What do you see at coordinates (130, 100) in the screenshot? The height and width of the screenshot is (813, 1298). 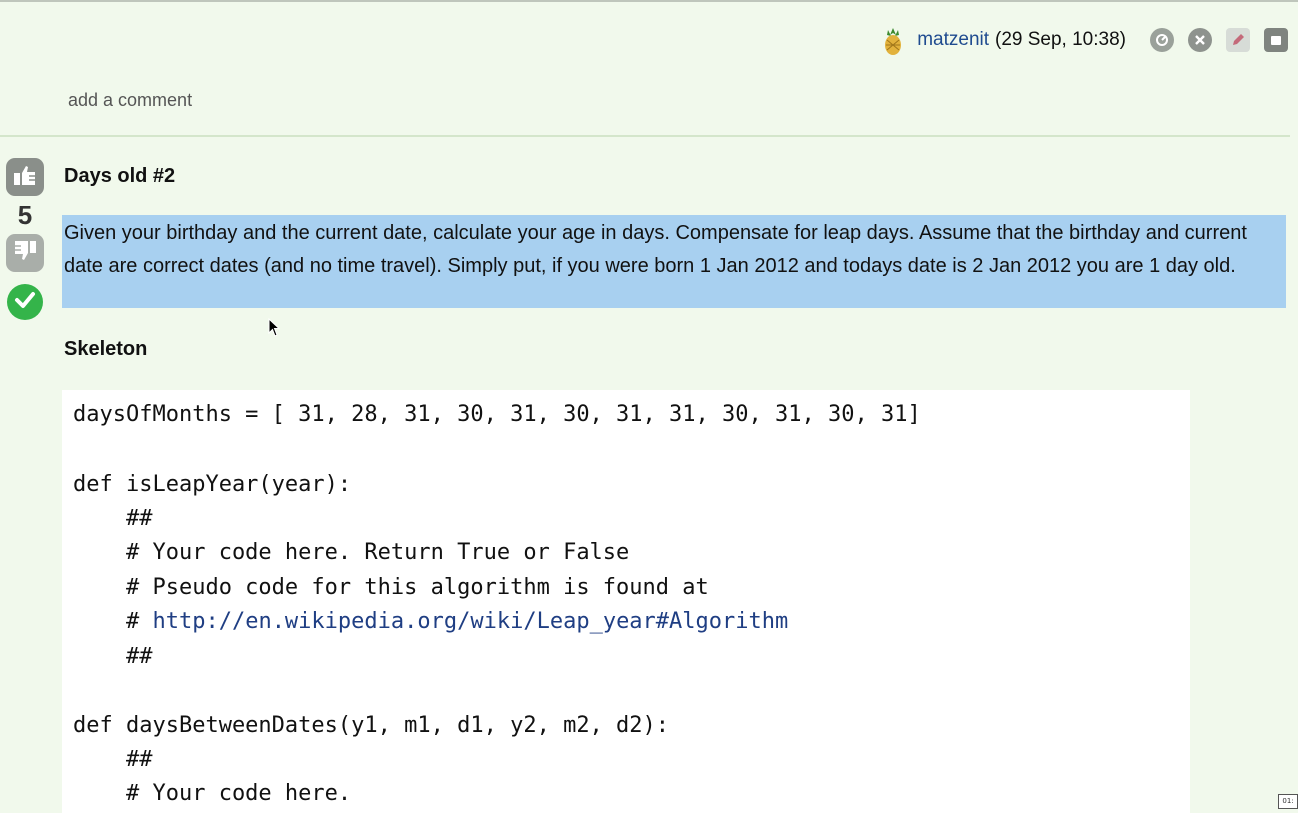 I see `add-comment-link: add a comment` at bounding box center [130, 100].